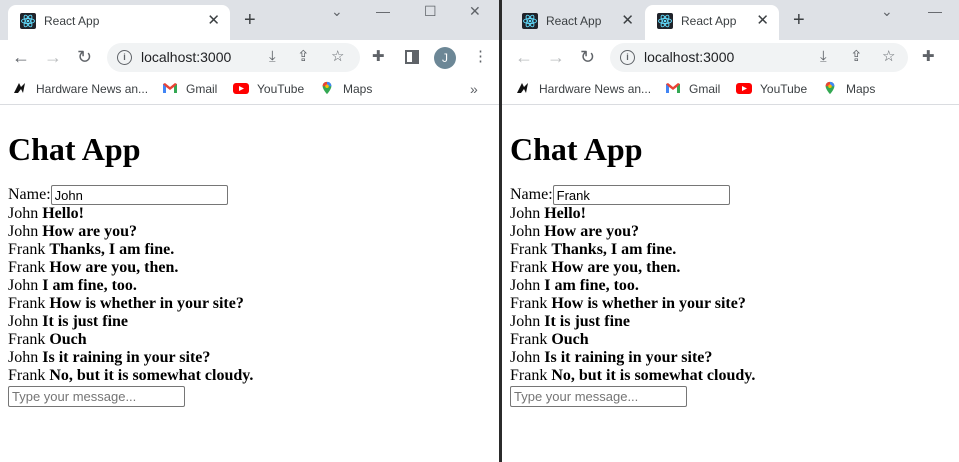 This screenshot has height=462, width=959. Describe the element at coordinates (253, 340) in the screenshot. I see `message-row: Frank Ouch` at that location.